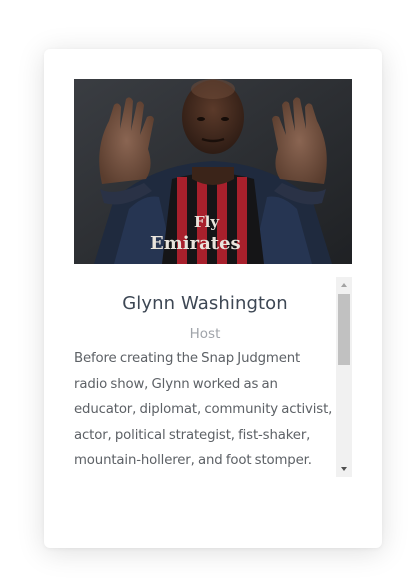  I want to click on scroll-down-arrow, so click(344, 469).